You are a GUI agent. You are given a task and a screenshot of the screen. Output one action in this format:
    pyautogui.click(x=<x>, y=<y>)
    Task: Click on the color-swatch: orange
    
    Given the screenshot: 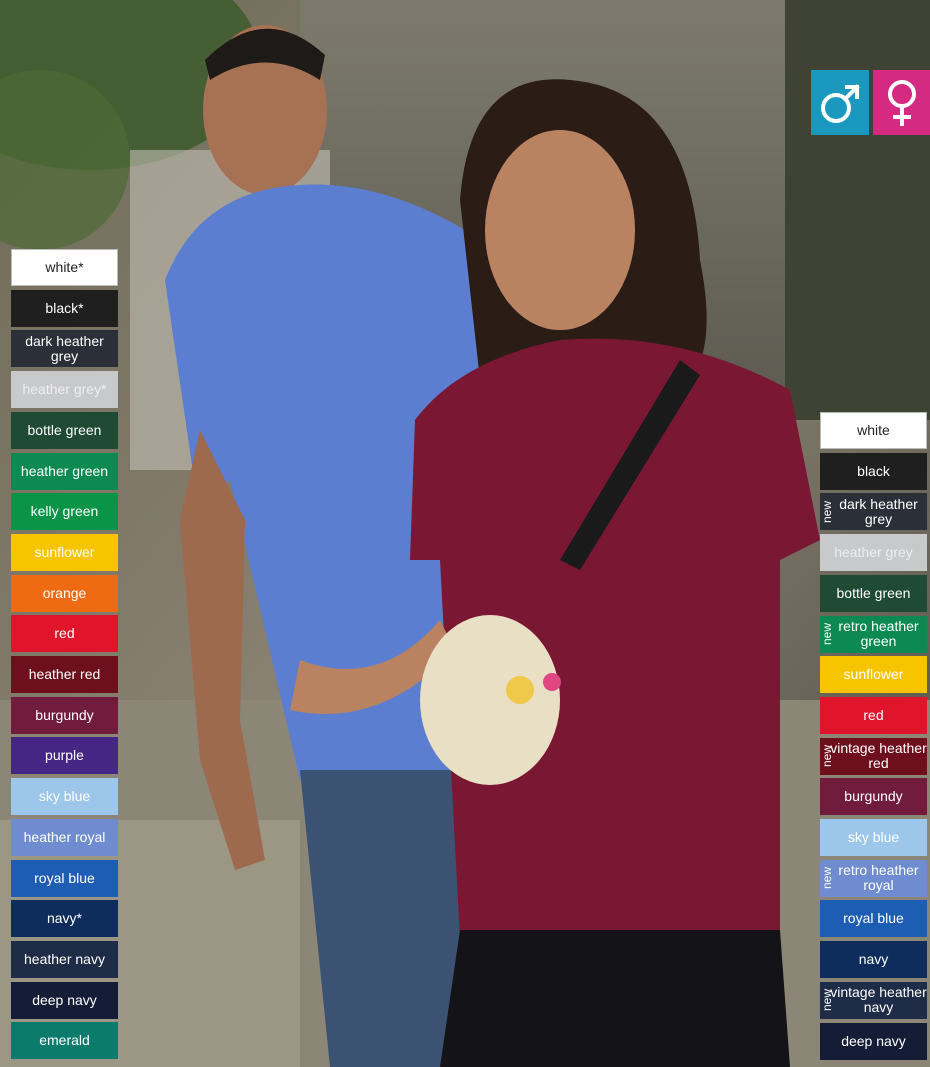 What is the action you would take?
    pyautogui.click(x=64, y=593)
    